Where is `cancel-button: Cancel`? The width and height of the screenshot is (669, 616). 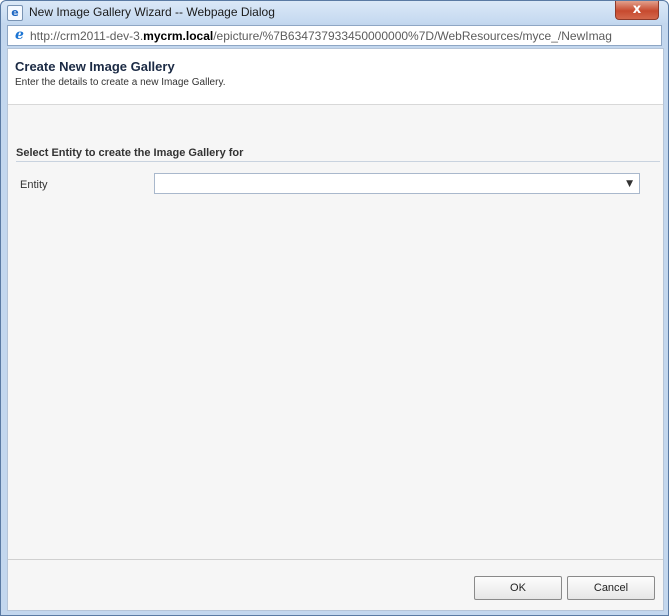
cancel-button: Cancel is located at coordinates (611, 588).